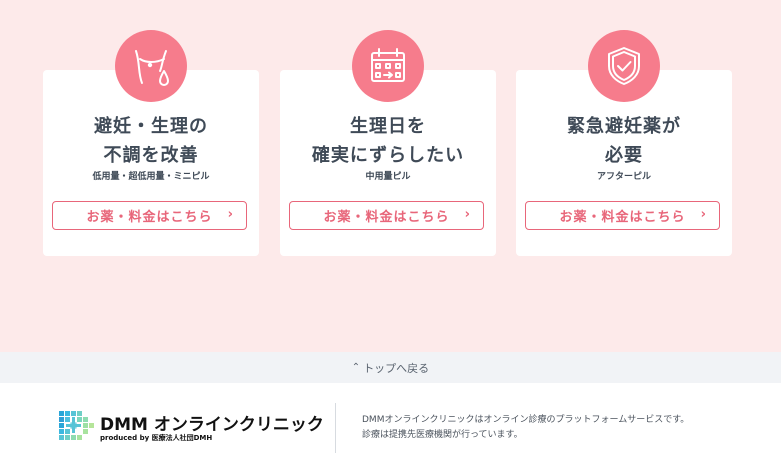 The width and height of the screenshot is (781, 464). I want to click on service-card-period-shift: 生理日を 確実にずらしたい 中用量ピル お薬・料金はこちら ›, so click(388, 143).